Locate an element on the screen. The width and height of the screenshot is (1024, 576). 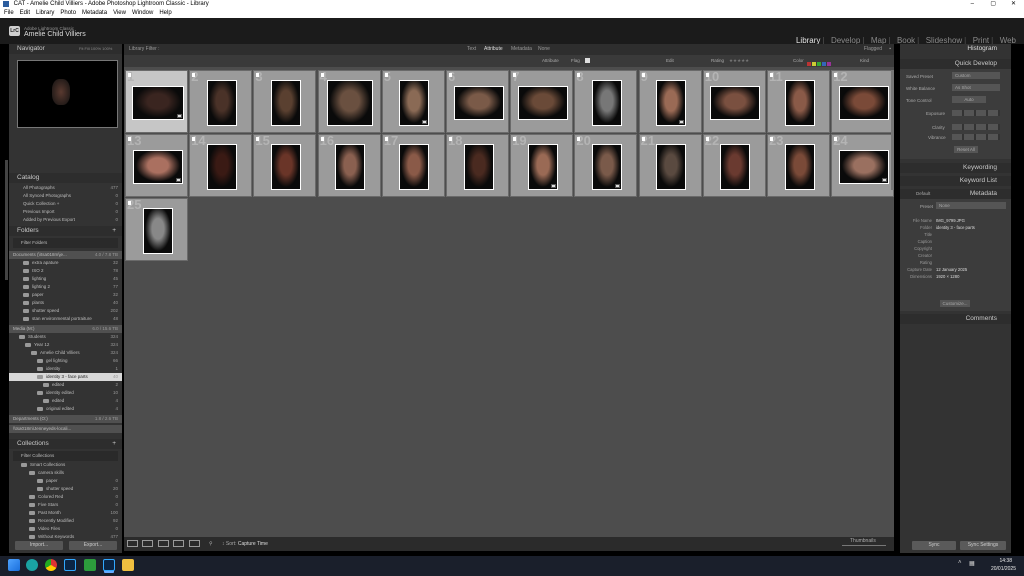
grid-cell: 17 is located at coordinates (413, 165).